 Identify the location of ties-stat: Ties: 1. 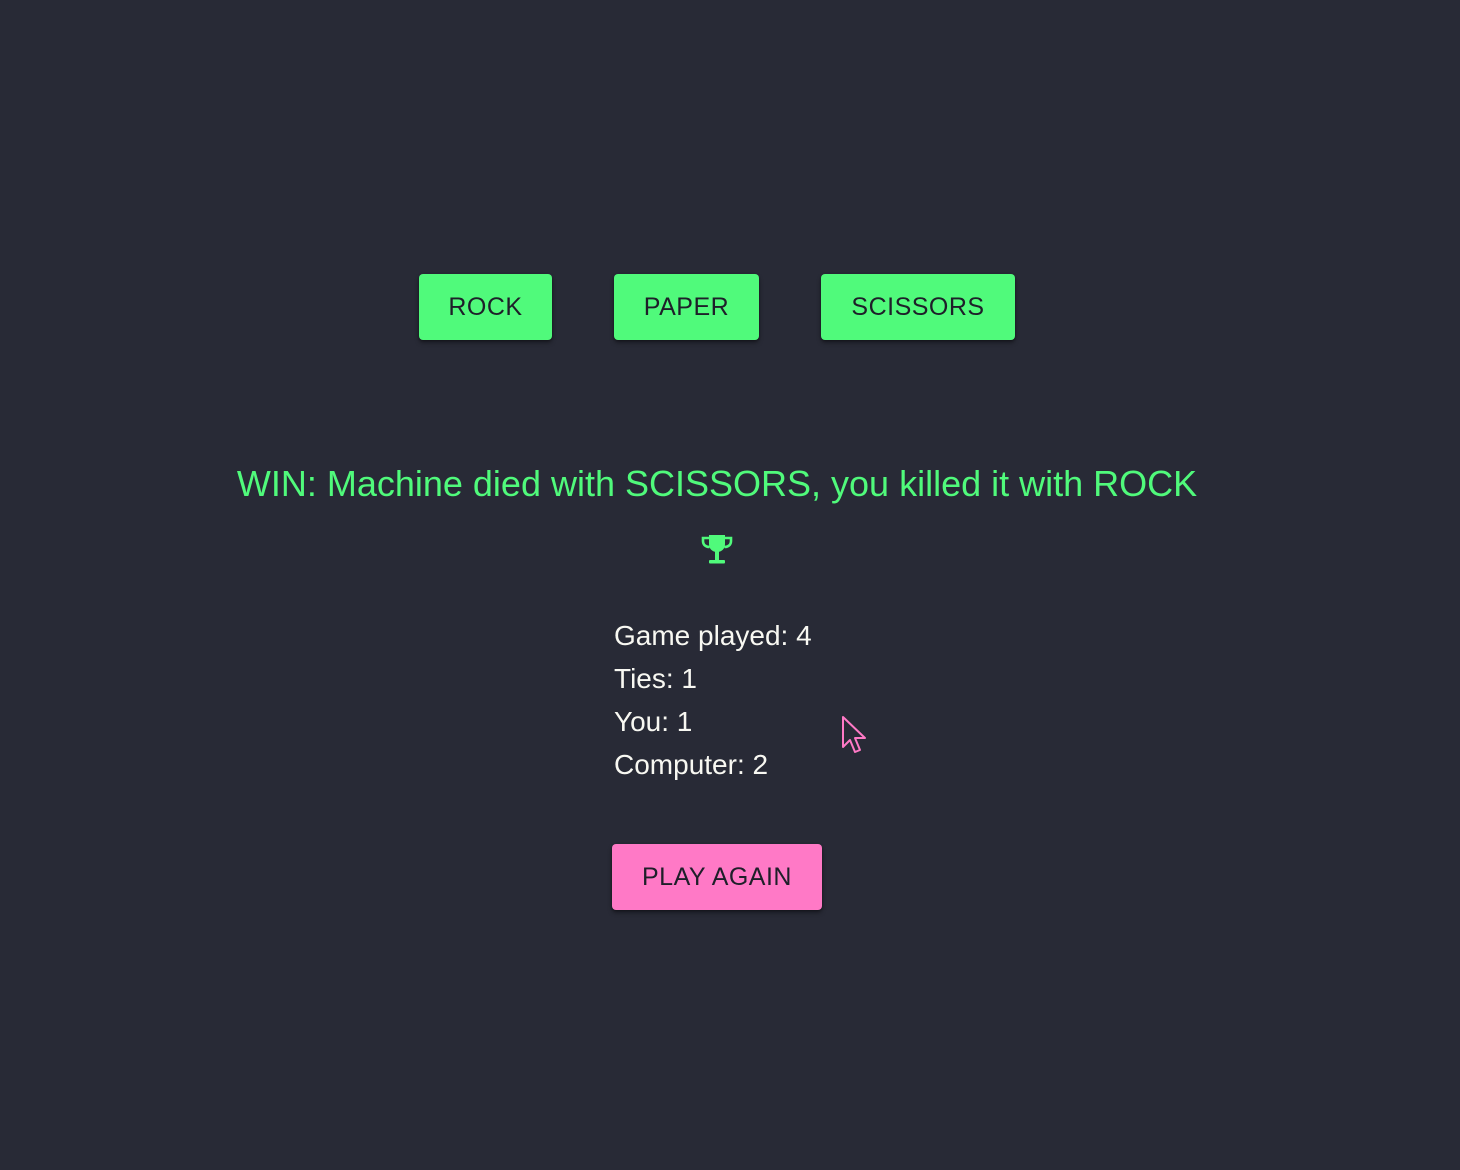
(655, 678).